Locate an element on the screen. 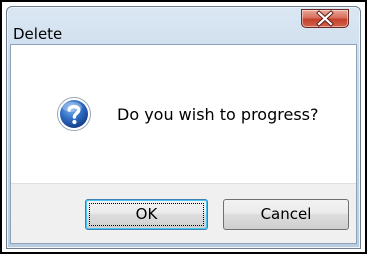 The image size is (367, 254). ok-button: OK is located at coordinates (146, 214).